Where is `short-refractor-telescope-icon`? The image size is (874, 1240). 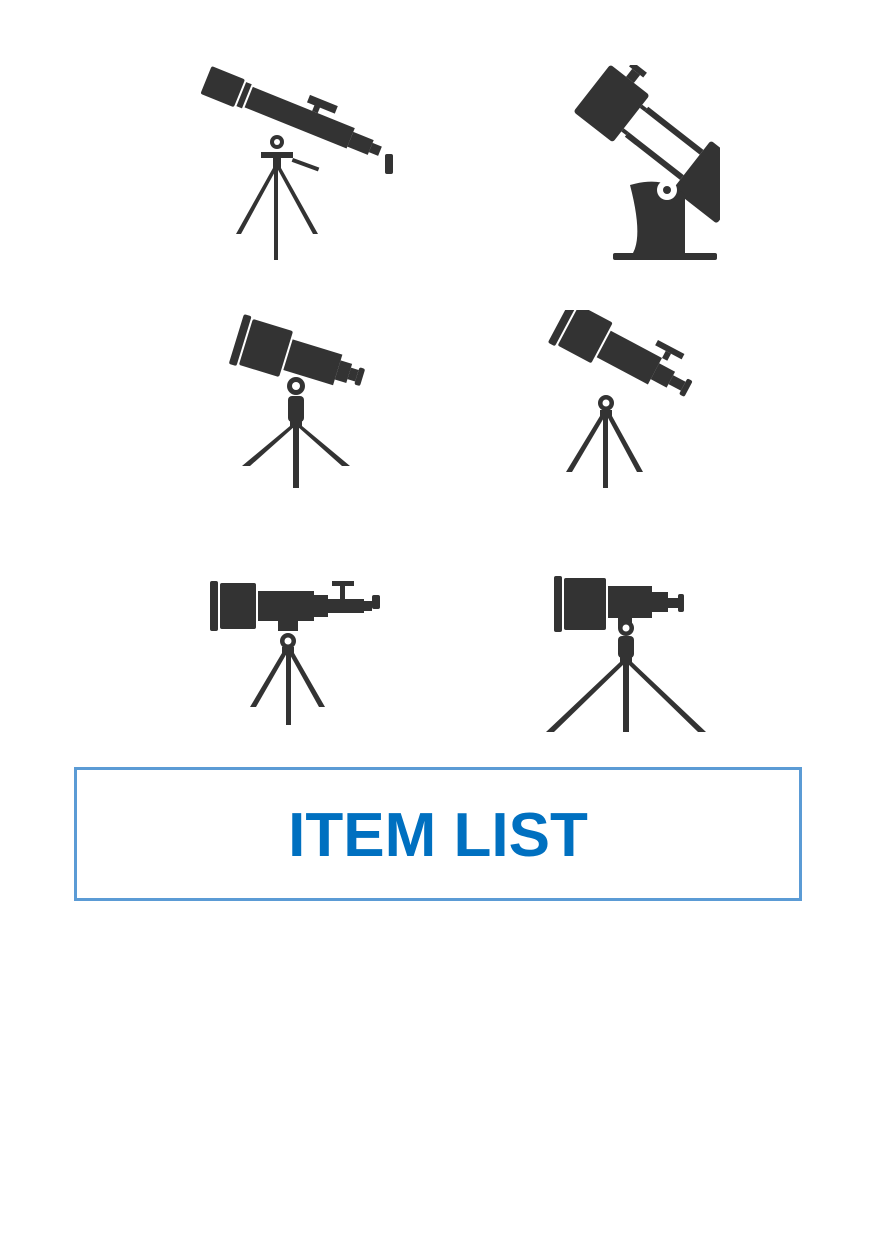
short-refractor-telescope-icon is located at coordinates (298, 399).